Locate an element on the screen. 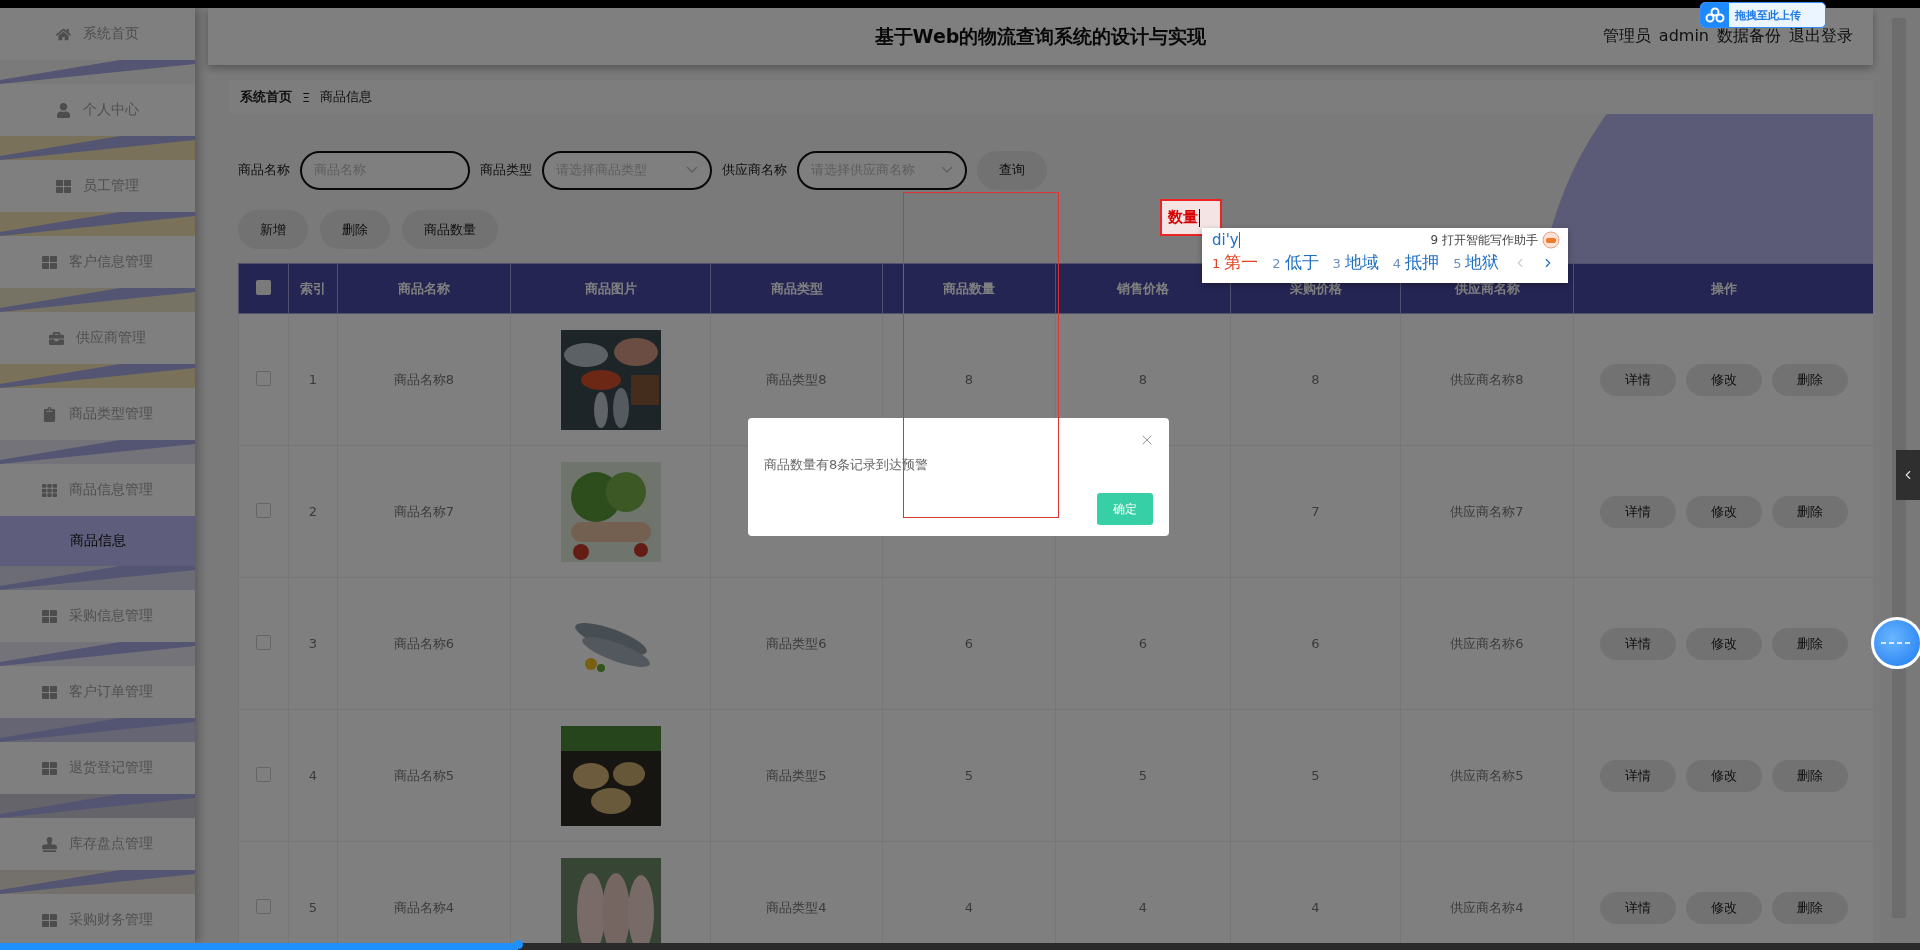  upload-widget: 拖拽至此上传 is located at coordinates (1763, 15).